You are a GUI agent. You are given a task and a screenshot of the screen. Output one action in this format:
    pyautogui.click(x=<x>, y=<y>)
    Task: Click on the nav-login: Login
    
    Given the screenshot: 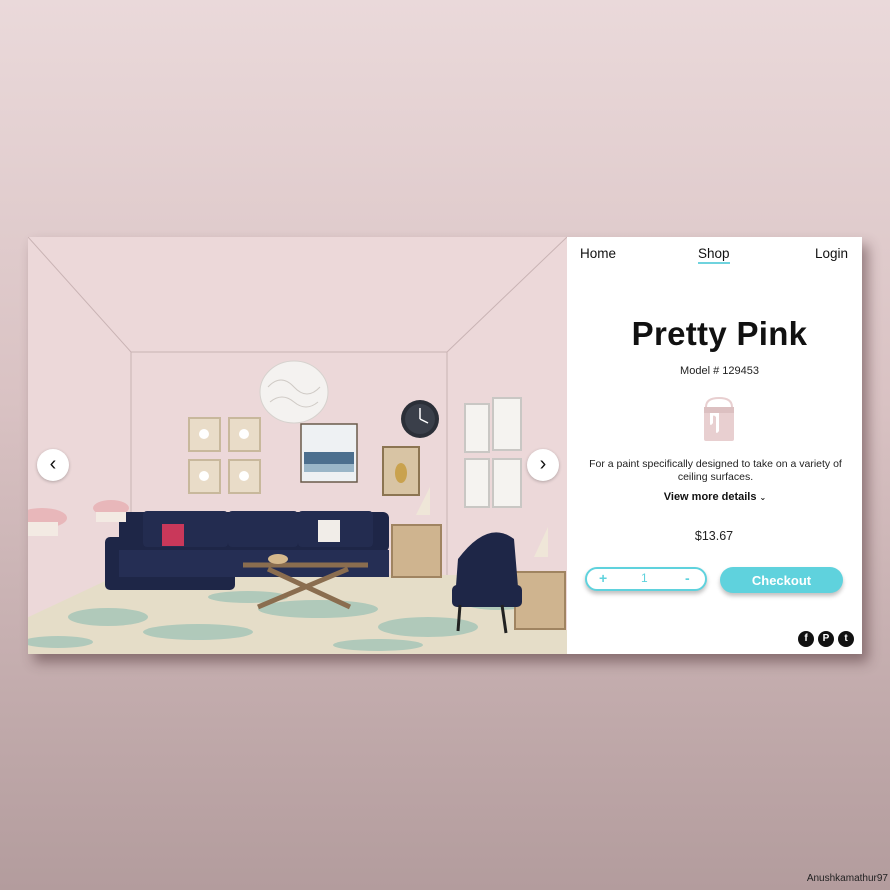 What is the action you would take?
    pyautogui.click(x=831, y=253)
    